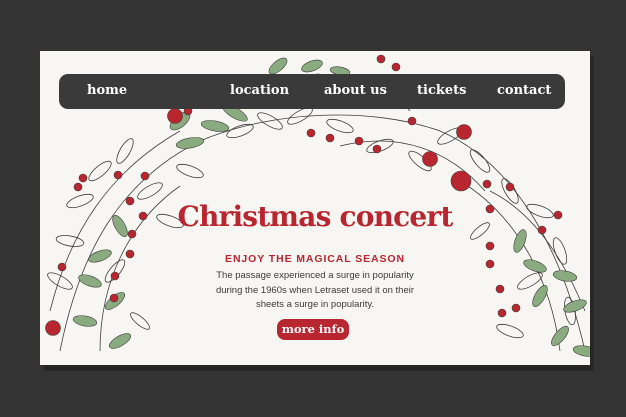  Describe the element at coordinates (315, 216) in the screenshot. I see `hero-title: Christmas concert` at that location.